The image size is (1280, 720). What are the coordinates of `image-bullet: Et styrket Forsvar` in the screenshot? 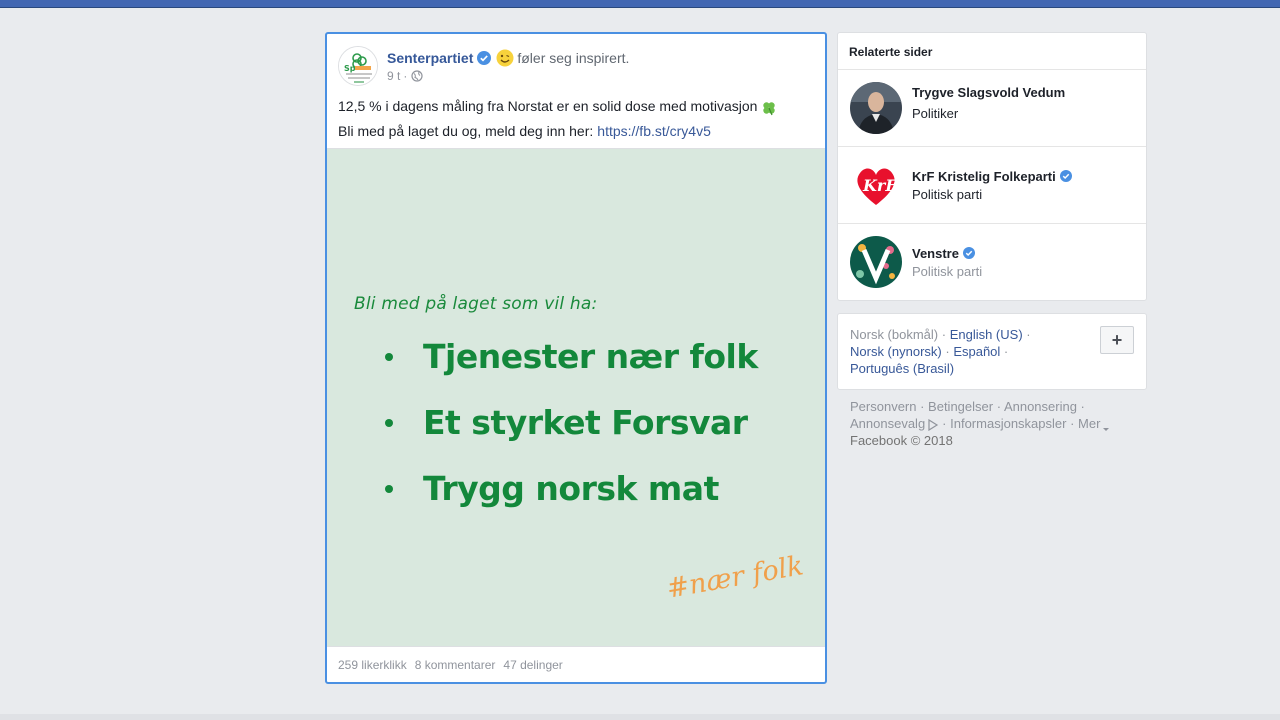 It's located at (566, 422).